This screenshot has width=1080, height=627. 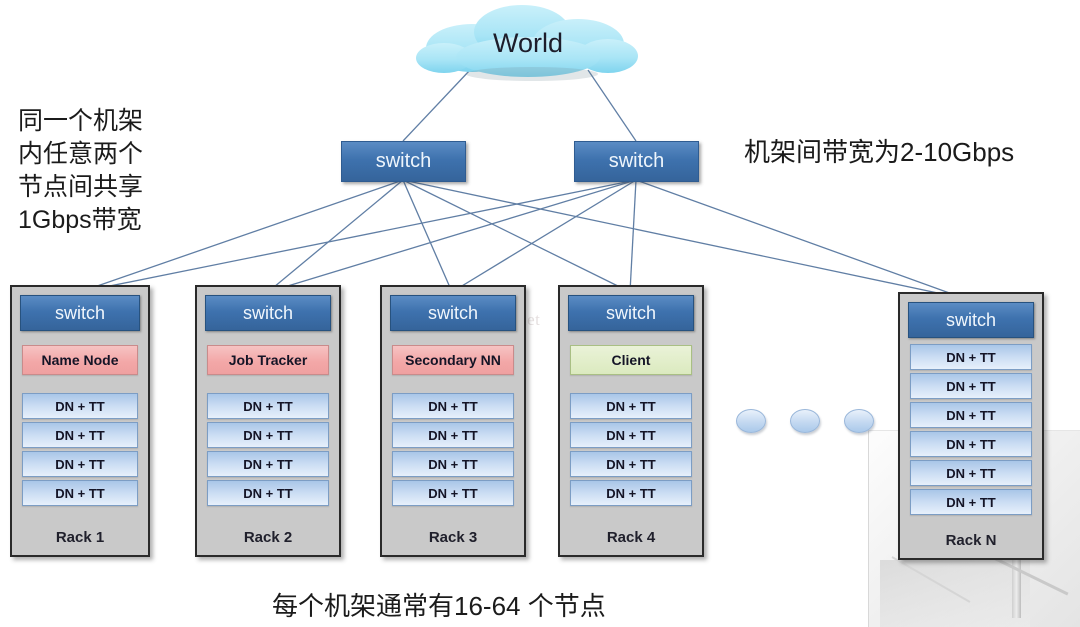 I want to click on rack-2-node-4-label: DN + TT, so click(x=268, y=493).